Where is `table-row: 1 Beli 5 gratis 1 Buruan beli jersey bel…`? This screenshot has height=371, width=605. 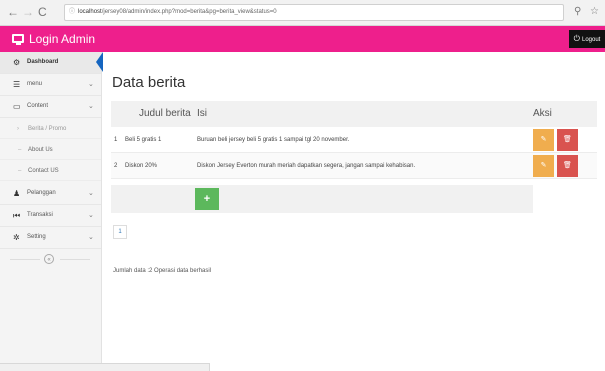
table-row: 1 Beli 5 gratis 1 Buruan beli jersey bel… is located at coordinates (354, 140).